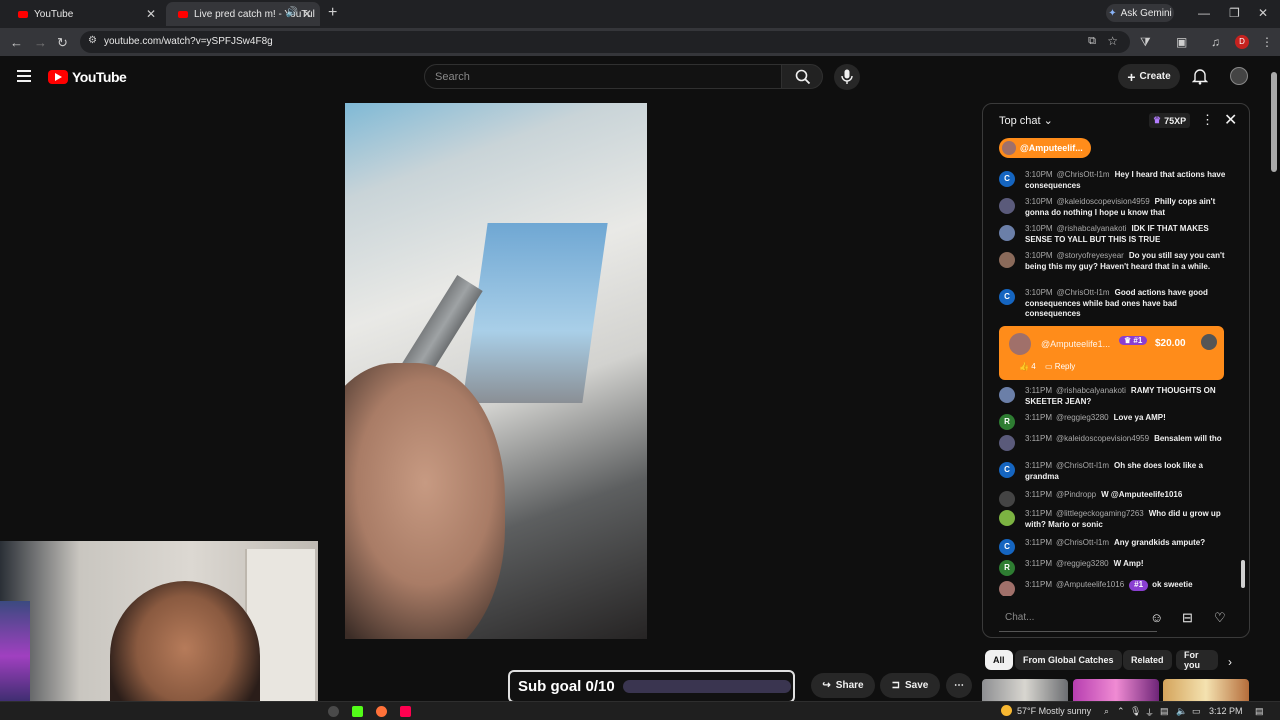 This screenshot has height=720, width=1280. What do you see at coordinates (1046, 710) in the screenshot?
I see `weather-widget: 57°F Mostly sunny` at bounding box center [1046, 710].